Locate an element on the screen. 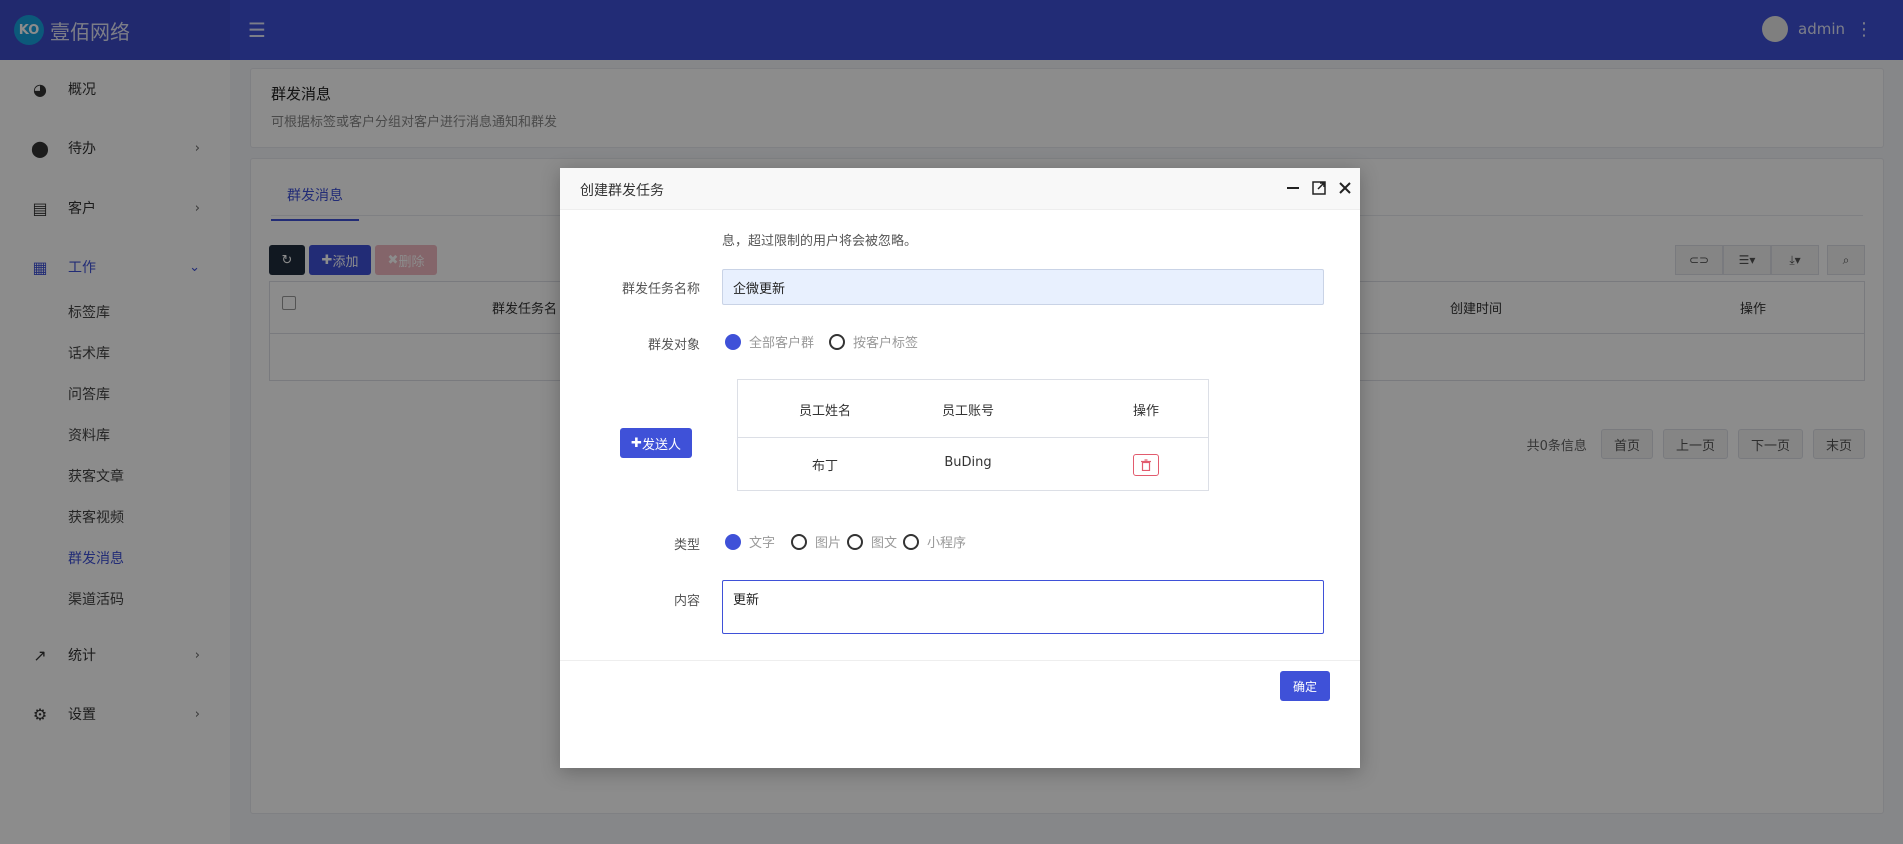  task-name-input is located at coordinates (1023, 287).